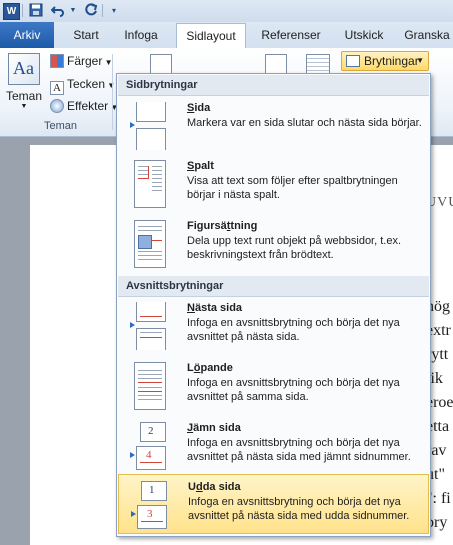 The height and width of the screenshot is (545, 453). What do you see at coordinates (149, 446) in the screenshot?
I see `even-page-break-icon: 2 4` at bounding box center [149, 446].